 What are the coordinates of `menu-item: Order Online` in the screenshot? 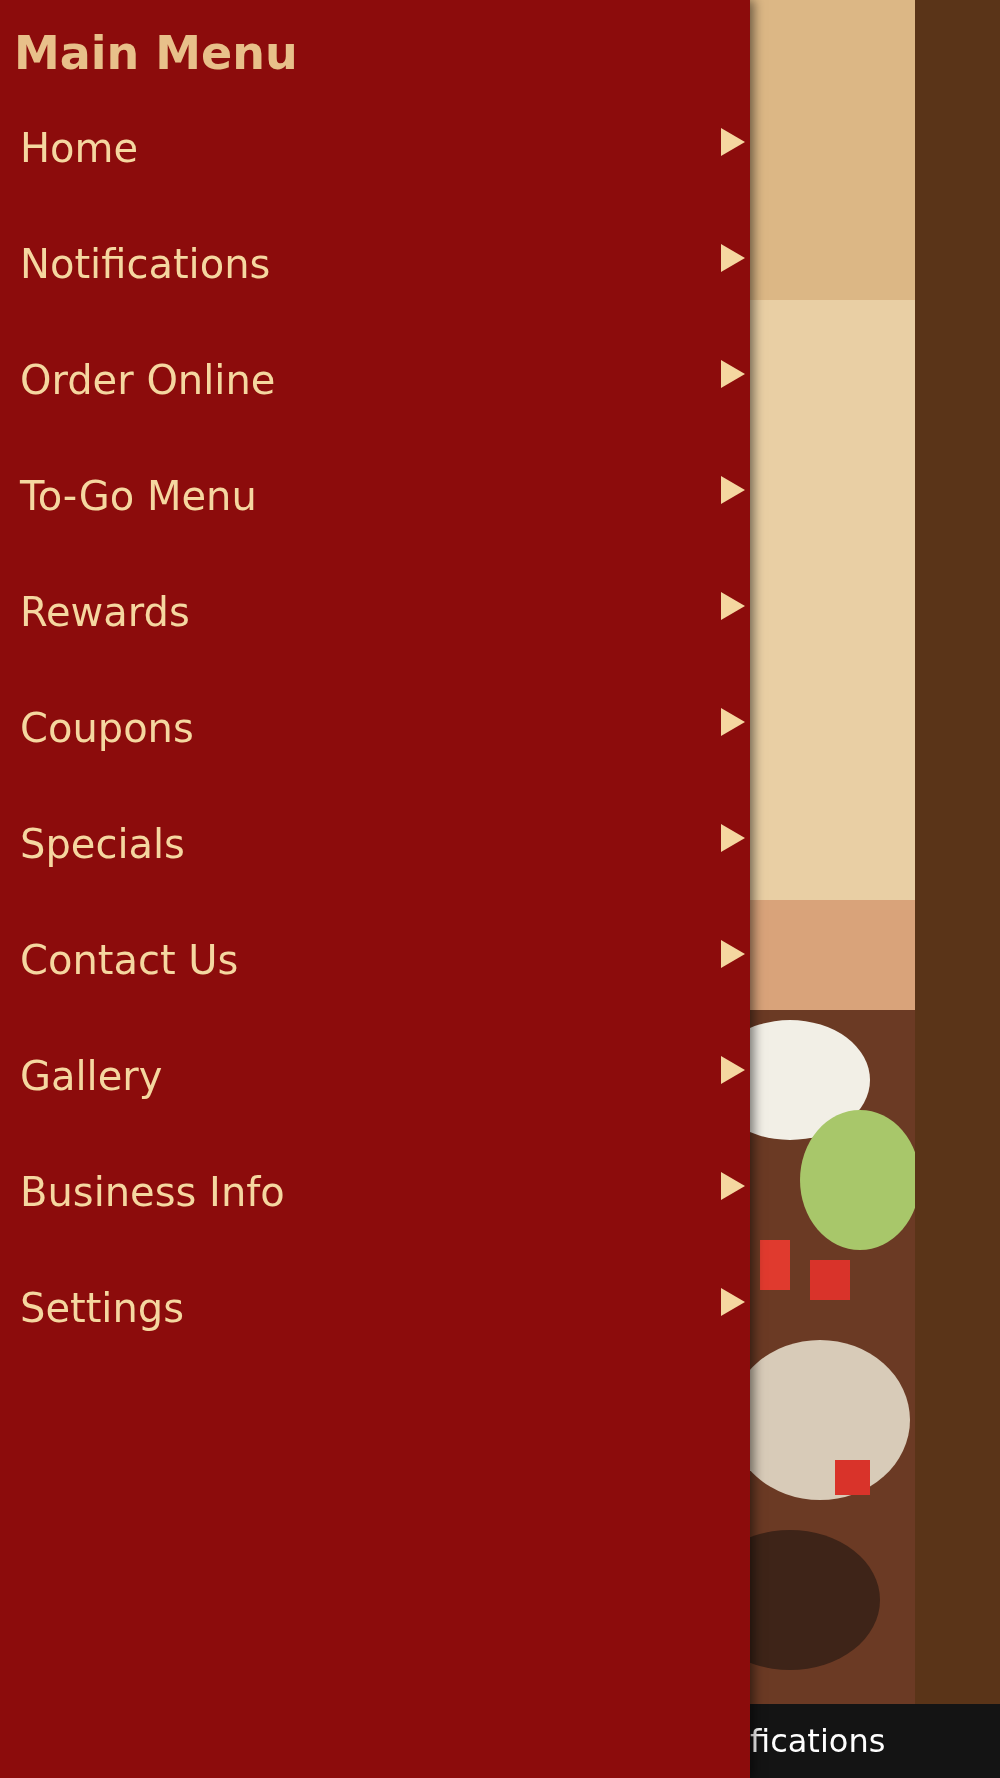 It's located at (375, 380).